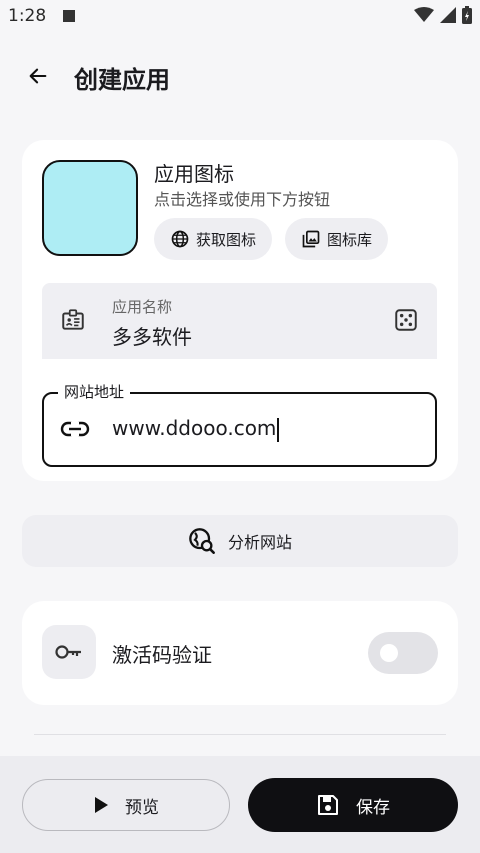 The height and width of the screenshot is (853, 480). What do you see at coordinates (142, 807) in the screenshot?
I see `preview-label: 预览` at bounding box center [142, 807].